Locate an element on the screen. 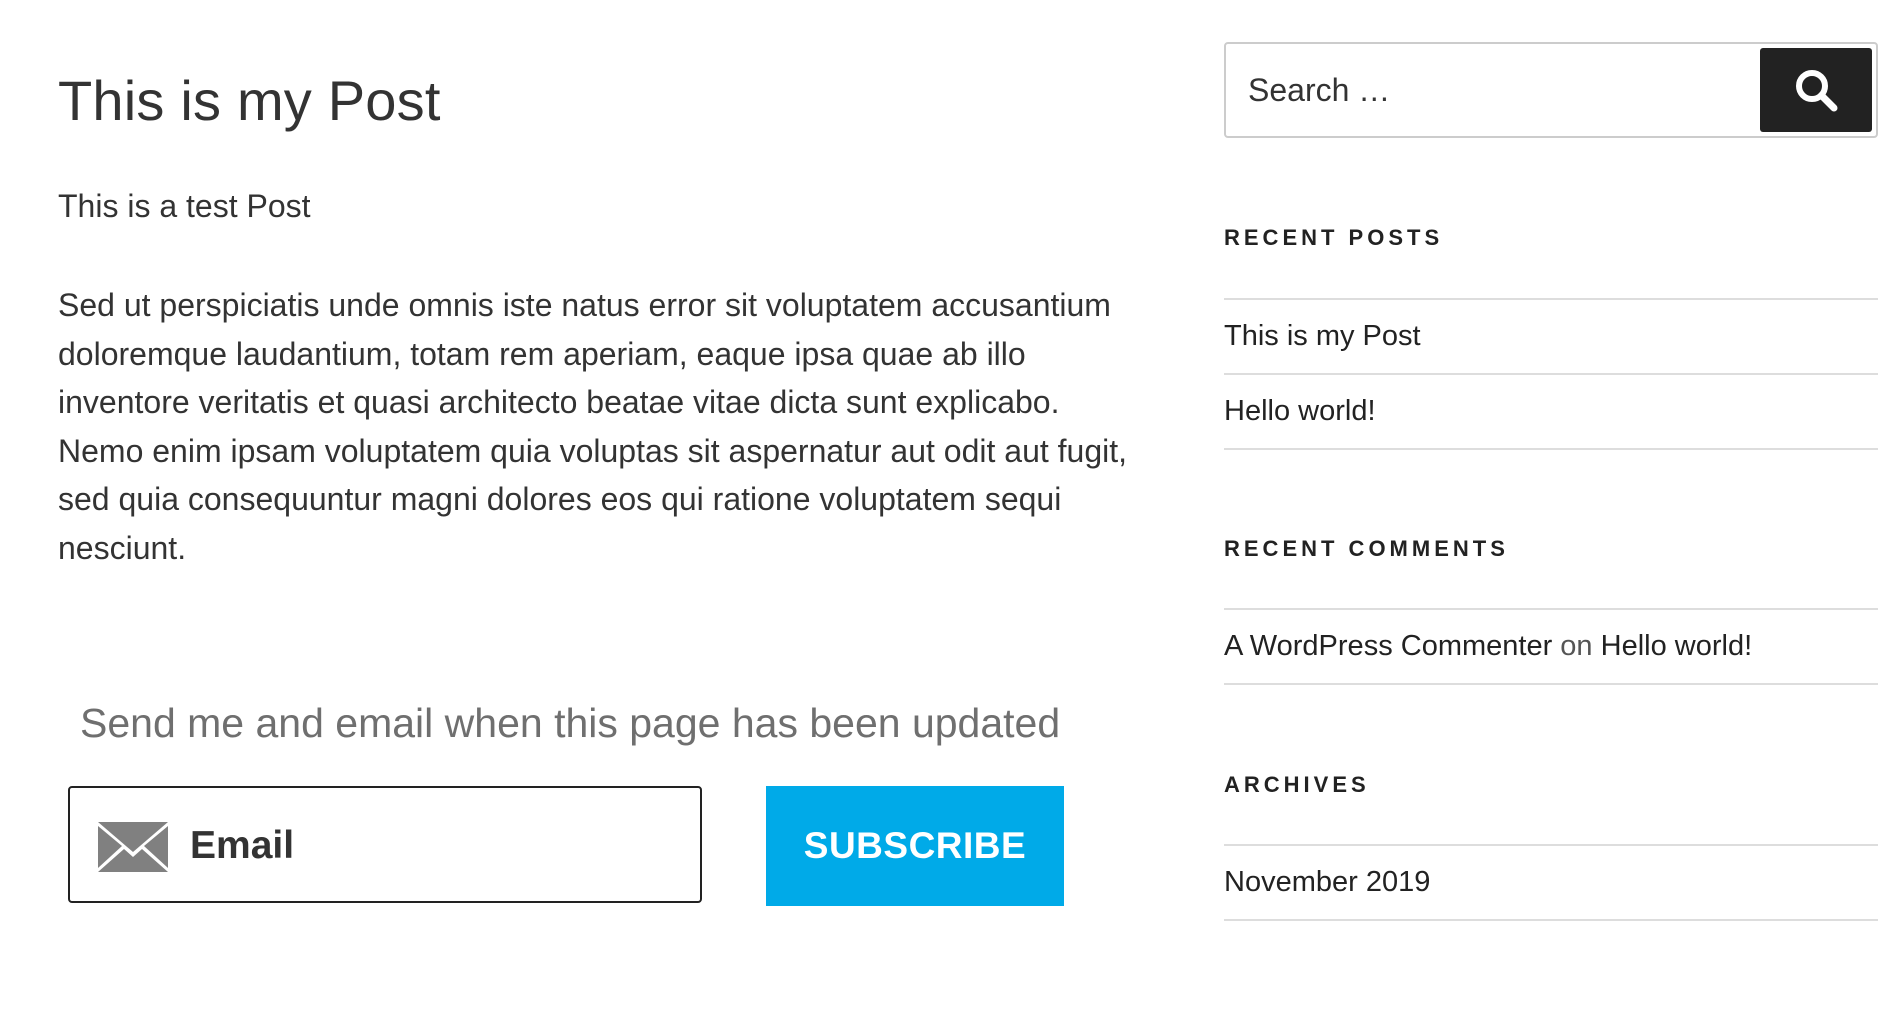 The height and width of the screenshot is (1010, 1902). post-title: This is my Post is located at coordinates (249, 100).